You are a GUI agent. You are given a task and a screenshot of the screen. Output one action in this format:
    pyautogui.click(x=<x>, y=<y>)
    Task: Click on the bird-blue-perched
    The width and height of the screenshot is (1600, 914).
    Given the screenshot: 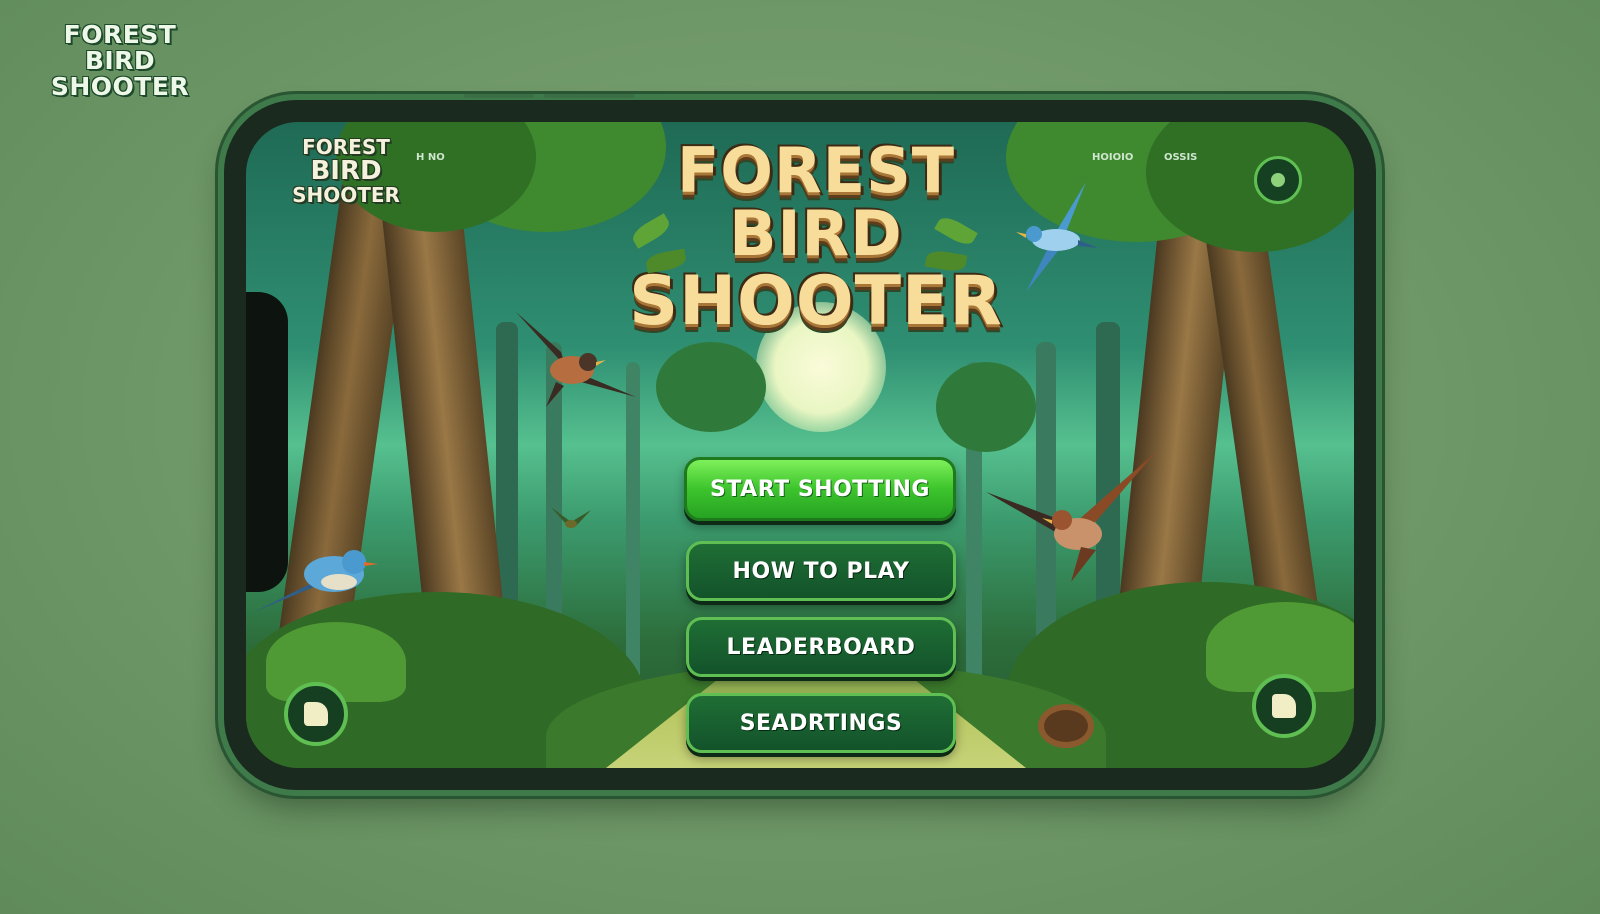 What is the action you would take?
    pyautogui.click(x=316, y=581)
    